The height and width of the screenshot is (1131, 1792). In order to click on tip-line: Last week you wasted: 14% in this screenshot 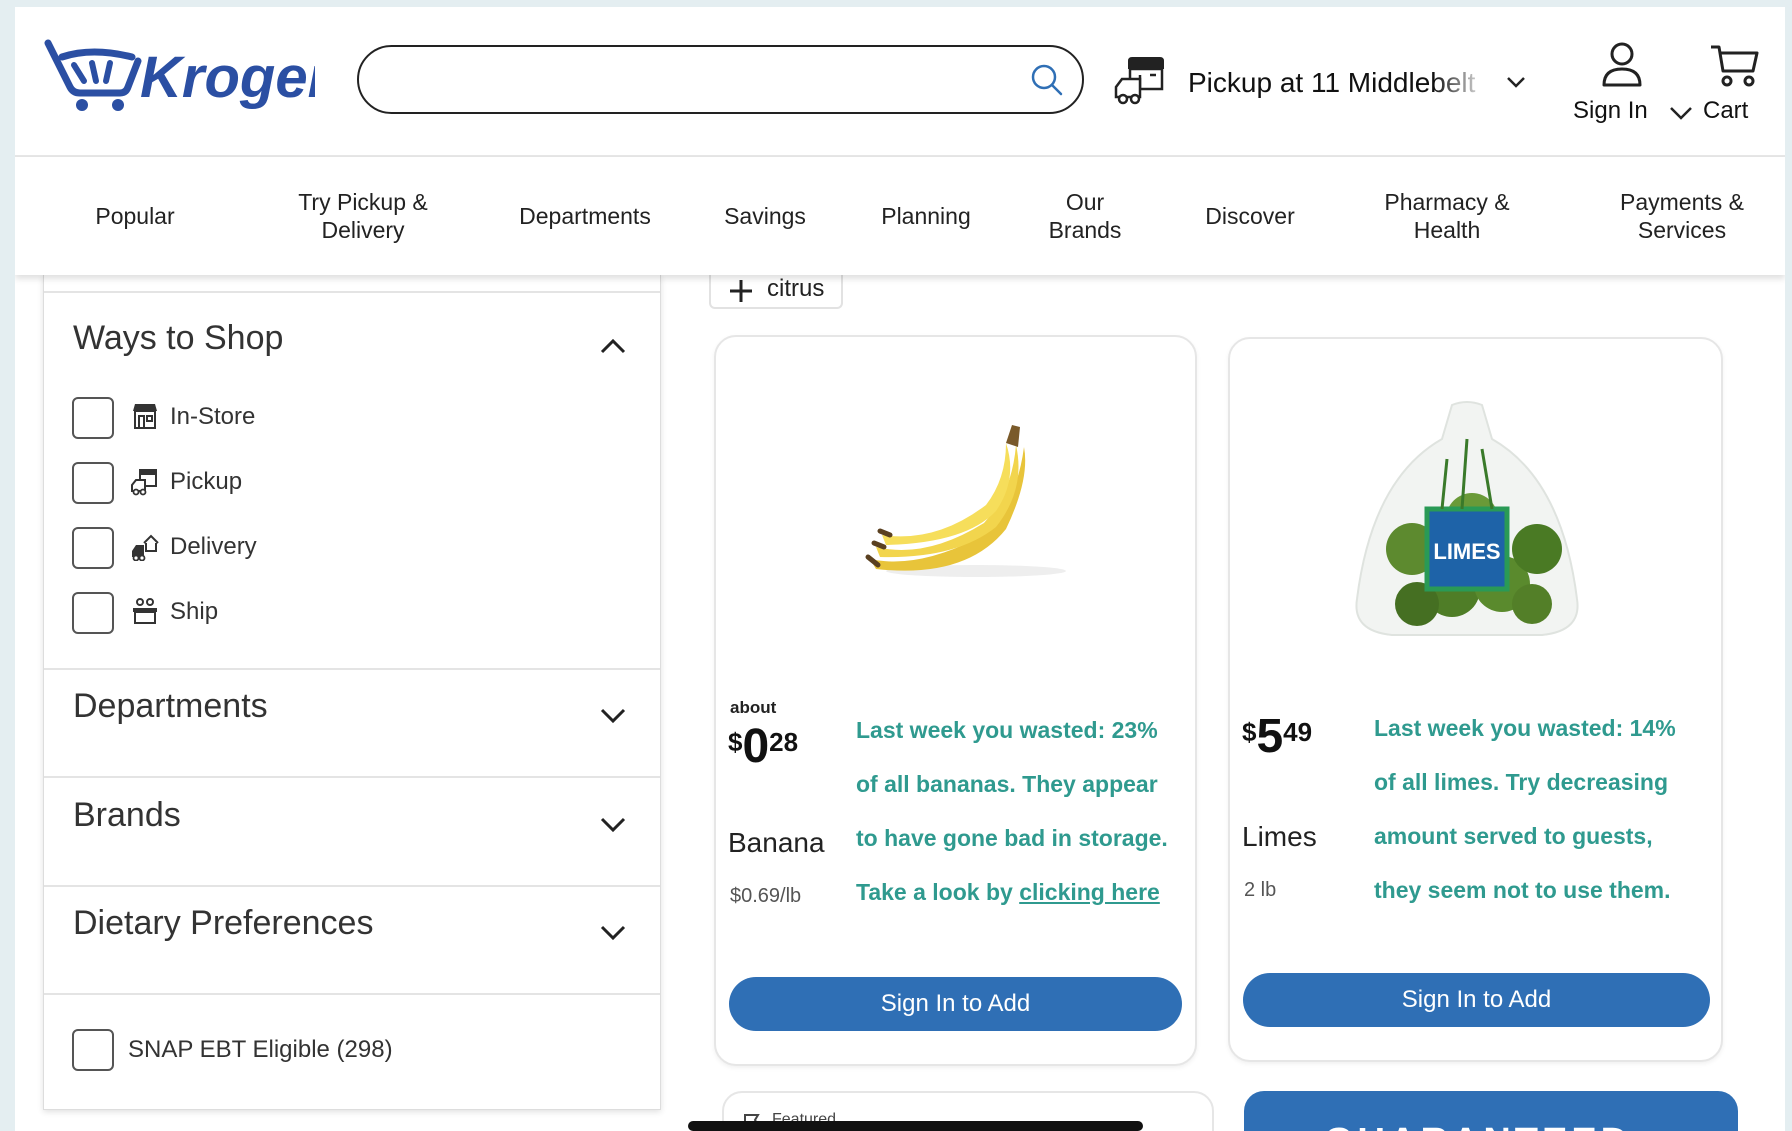, I will do `click(1525, 728)`.